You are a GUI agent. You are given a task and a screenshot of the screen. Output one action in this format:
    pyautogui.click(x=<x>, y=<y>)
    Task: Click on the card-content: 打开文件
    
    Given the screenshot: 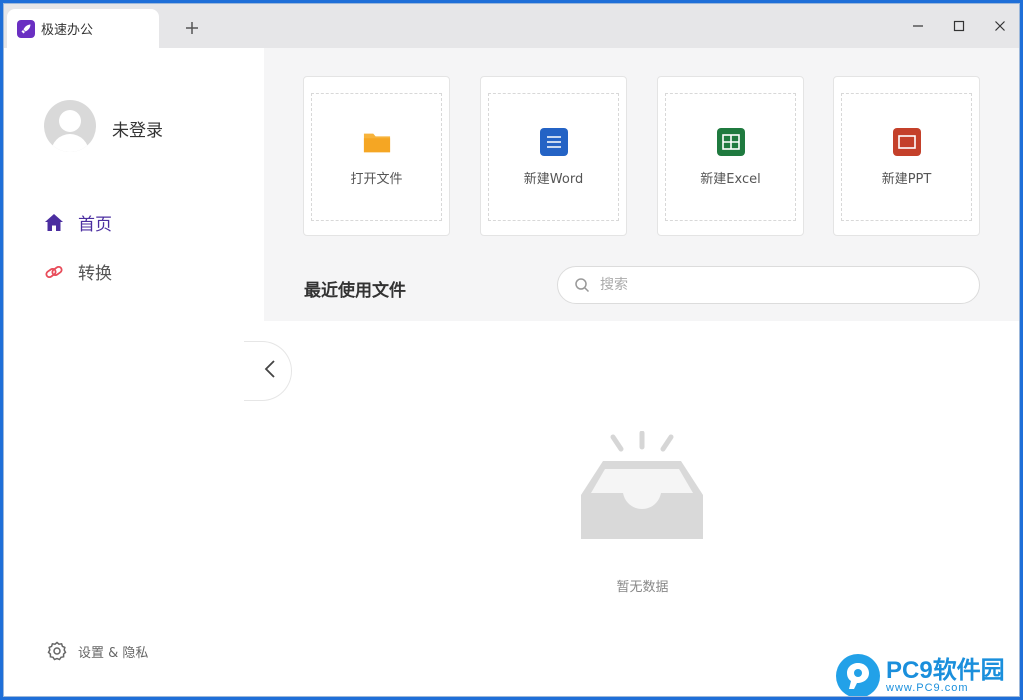 What is the action you would take?
    pyautogui.click(x=376, y=157)
    